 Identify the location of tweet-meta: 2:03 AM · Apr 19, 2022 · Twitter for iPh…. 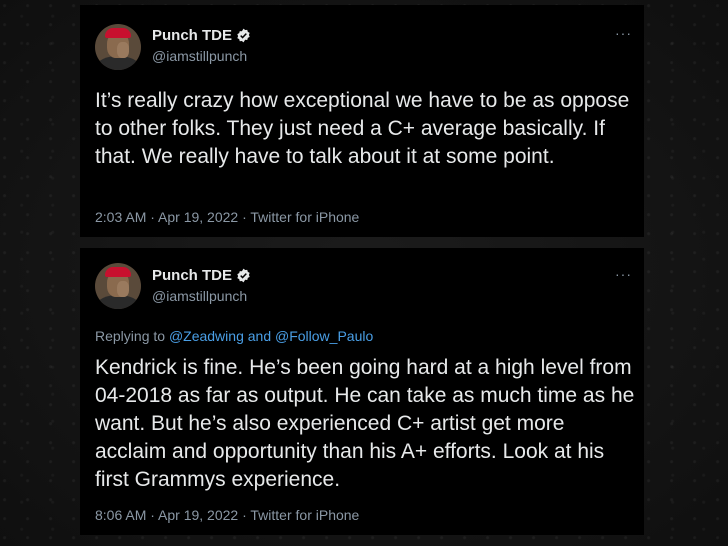
(227, 217).